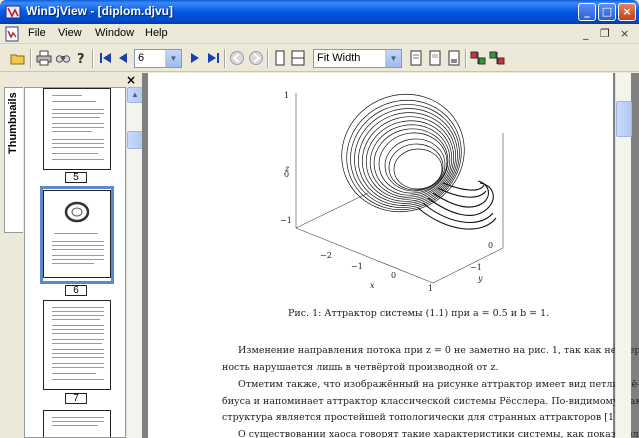 This screenshot has height=438, width=639. I want to click on menu-view: View, so click(70, 33).